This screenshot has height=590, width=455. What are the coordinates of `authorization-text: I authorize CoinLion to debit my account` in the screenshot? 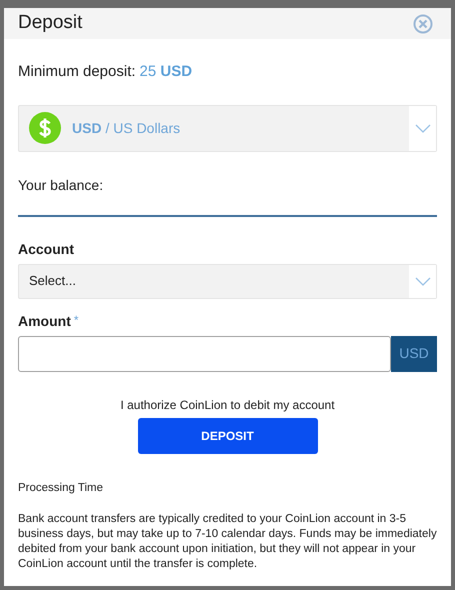 It's located at (227, 405).